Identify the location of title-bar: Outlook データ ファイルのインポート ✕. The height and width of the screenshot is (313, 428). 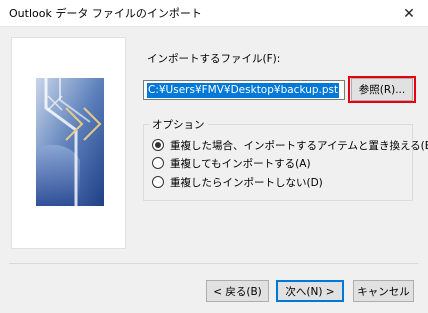
(214, 13).